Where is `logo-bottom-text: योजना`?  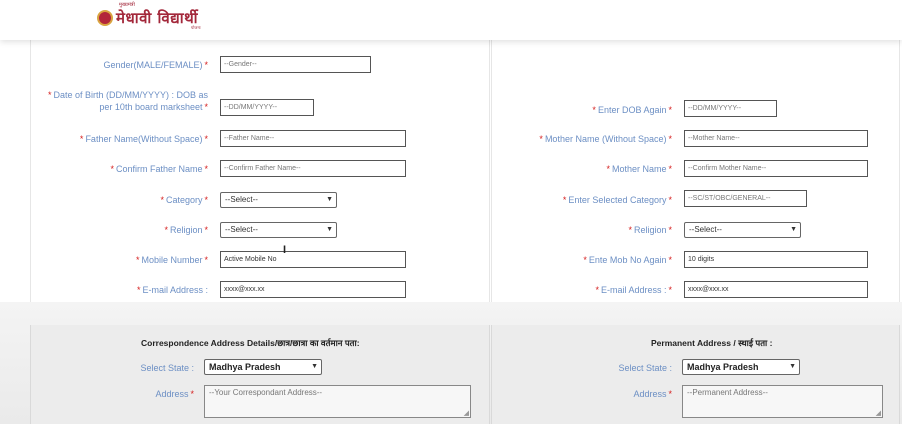 logo-bottom-text: योजना is located at coordinates (196, 27).